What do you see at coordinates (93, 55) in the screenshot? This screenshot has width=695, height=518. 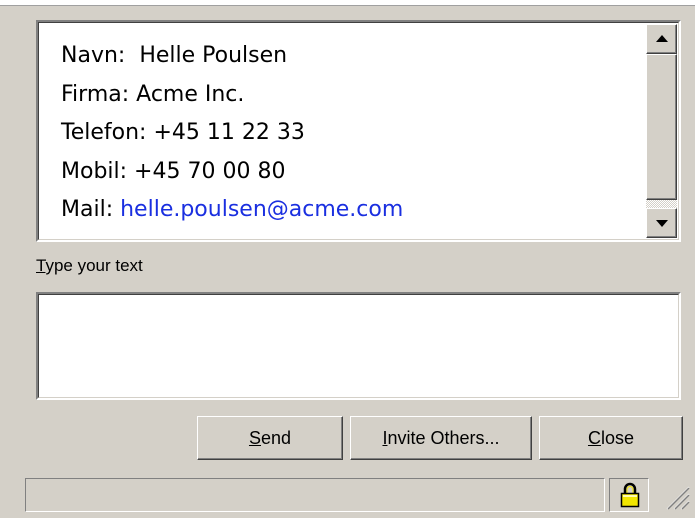 I see `contact-label-name: Navn:` at bounding box center [93, 55].